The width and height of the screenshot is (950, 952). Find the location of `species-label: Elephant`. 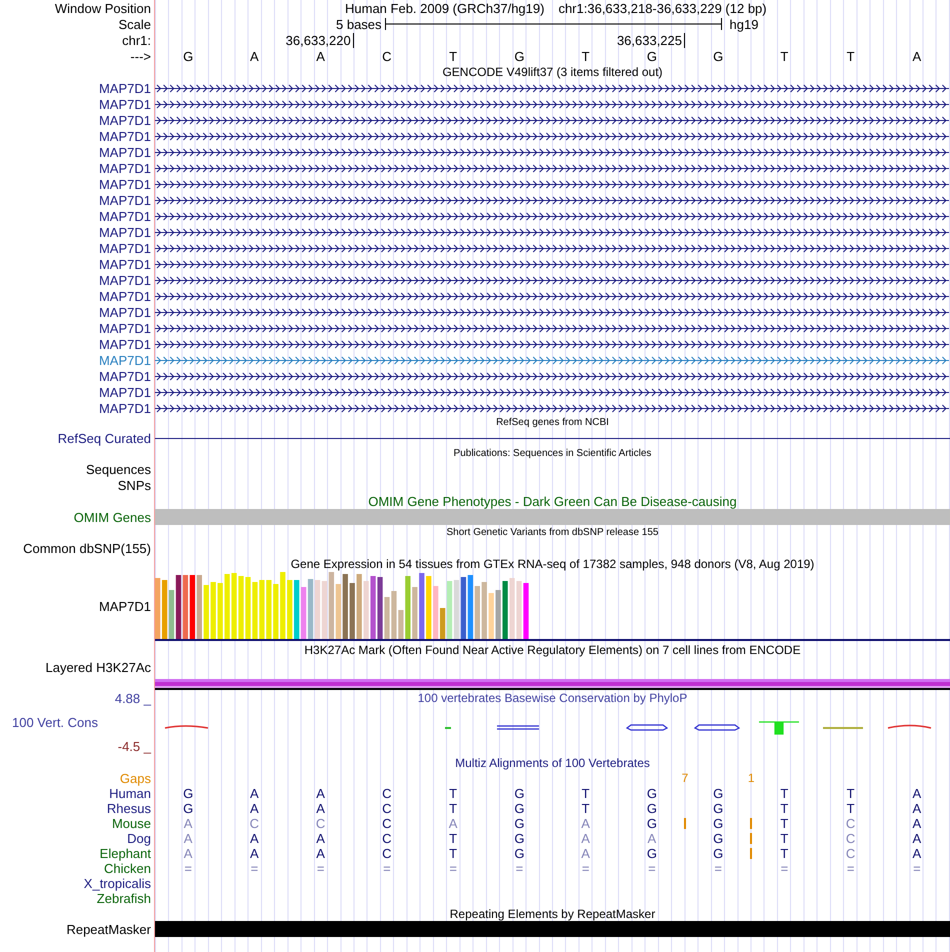

species-label: Elephant is located at coordinates (125, 853).